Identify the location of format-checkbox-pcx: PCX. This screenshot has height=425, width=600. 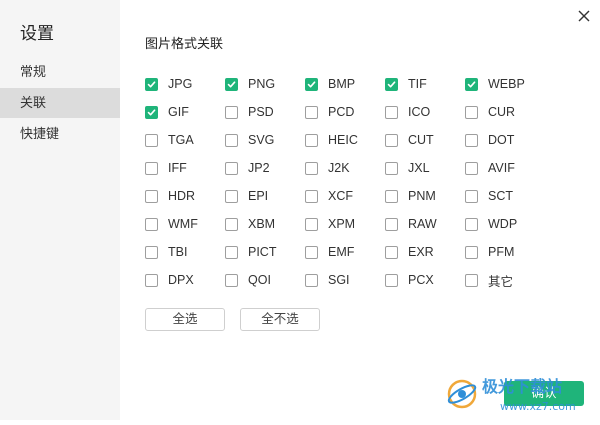
(409, 280).